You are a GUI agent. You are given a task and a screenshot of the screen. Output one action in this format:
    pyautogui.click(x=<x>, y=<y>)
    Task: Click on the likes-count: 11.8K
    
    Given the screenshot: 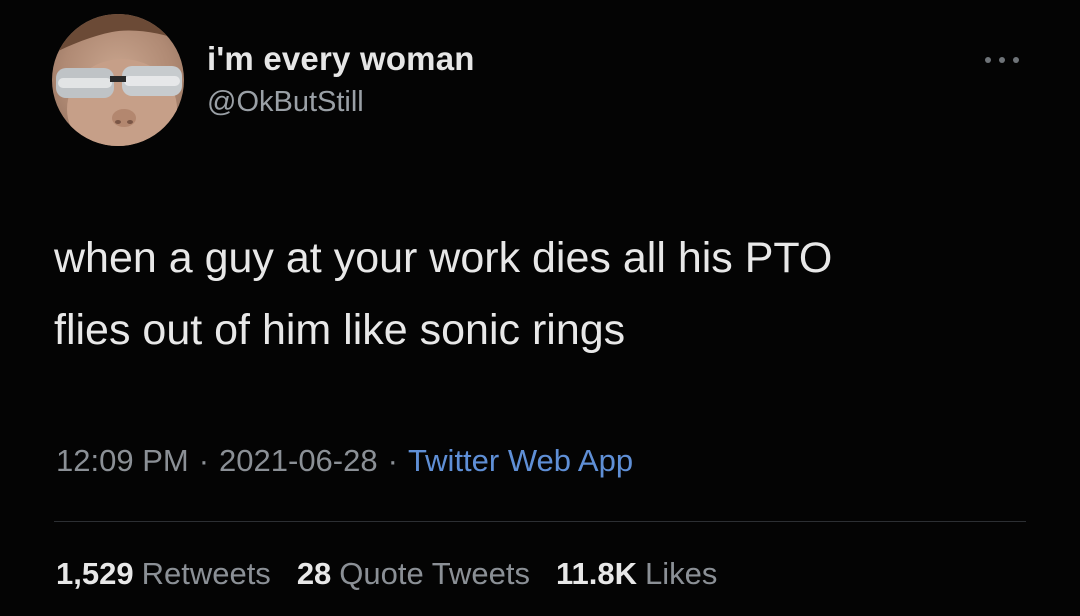 What is the action you would take?
    pyautogui.click(x=597, y=573)
    